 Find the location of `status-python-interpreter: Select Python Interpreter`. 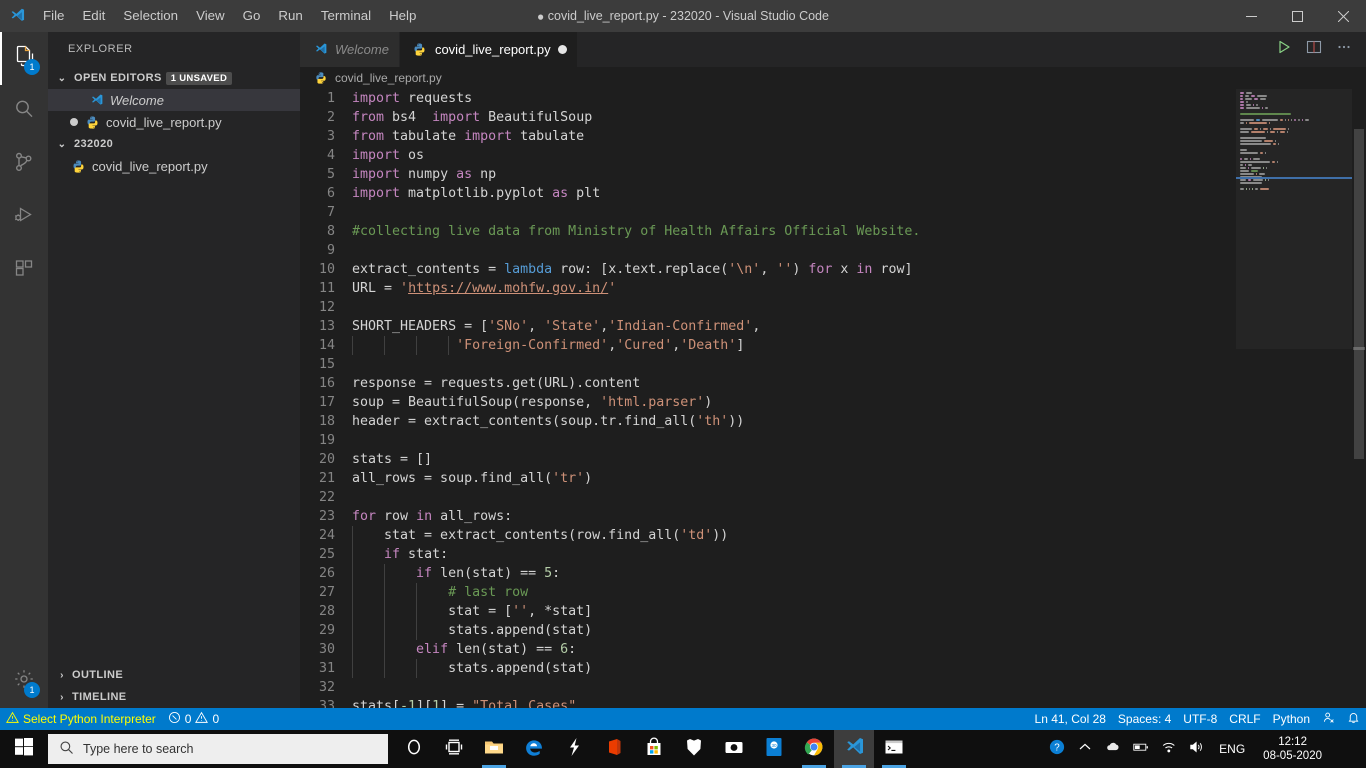

status-python-interpreter: Select Python Interpreter is located at coordinates (81, 719).